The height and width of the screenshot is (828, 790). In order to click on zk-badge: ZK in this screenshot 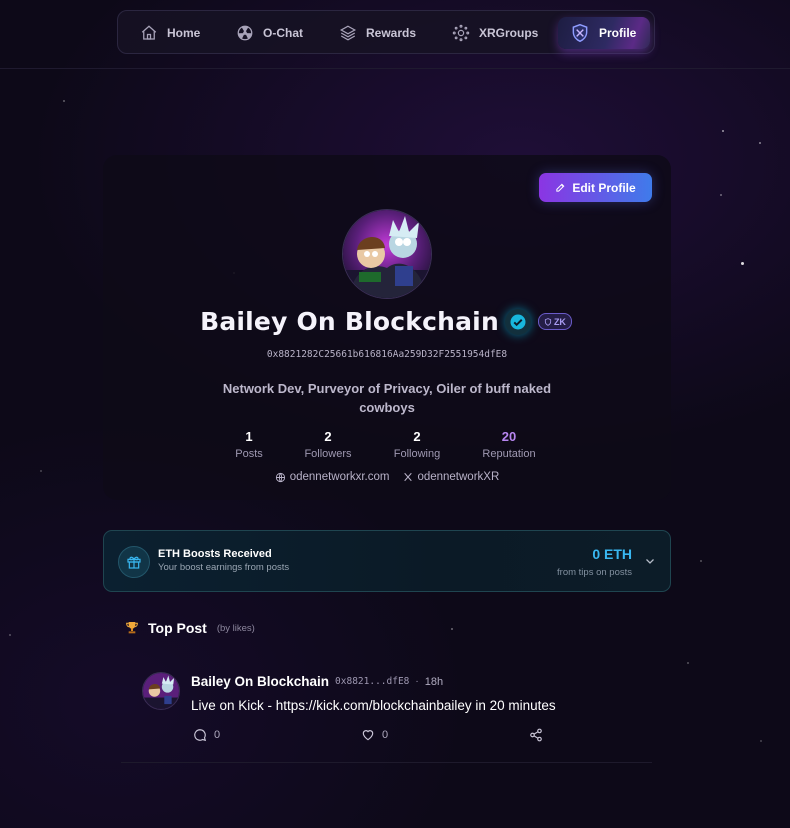, I will do `click(554, 321)`.